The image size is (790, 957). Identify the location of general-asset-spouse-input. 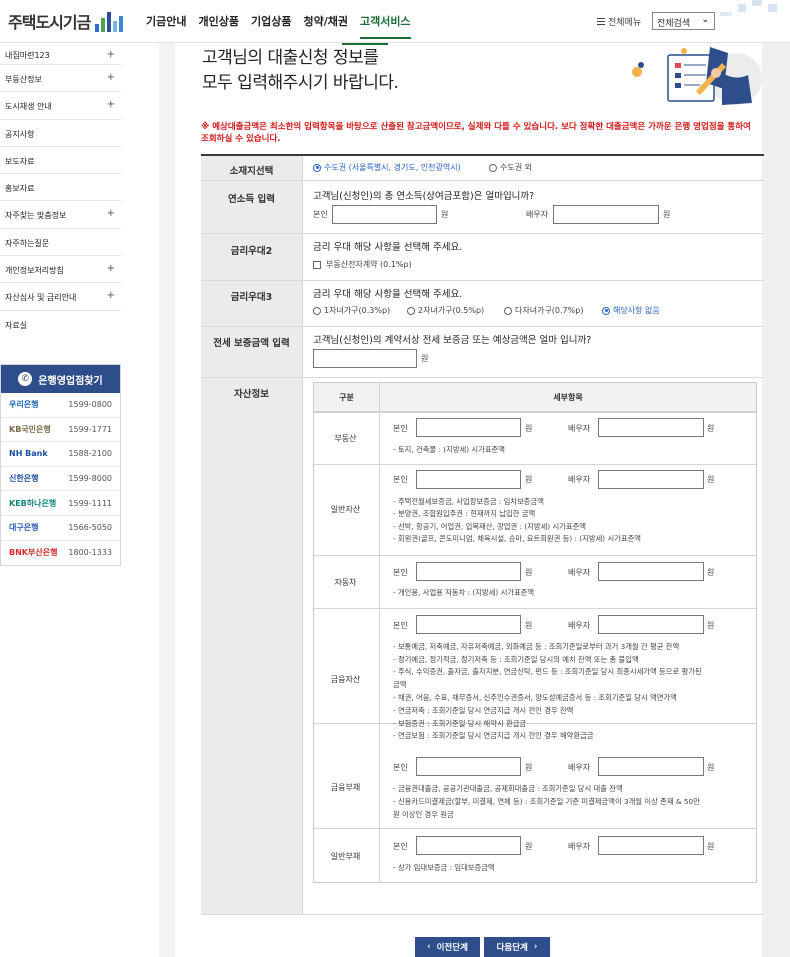
(651, 479).